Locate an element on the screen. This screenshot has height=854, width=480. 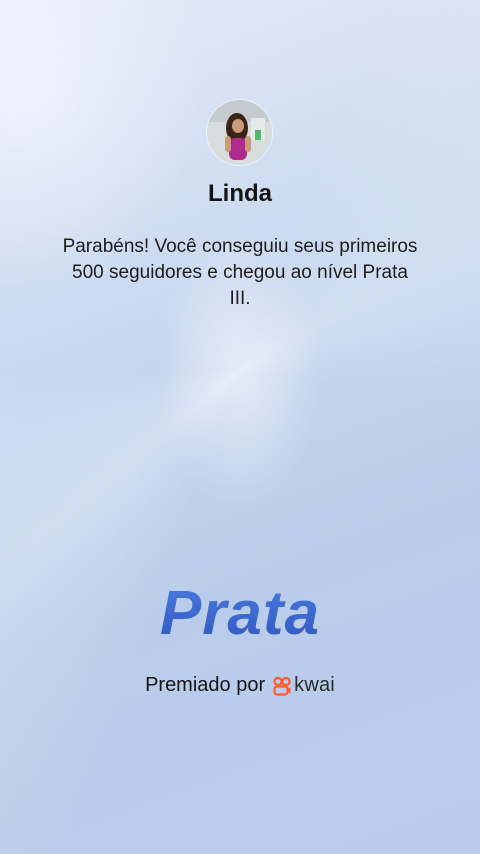
awarded-by-label: Premiado por is located at coordinates (205, 685).